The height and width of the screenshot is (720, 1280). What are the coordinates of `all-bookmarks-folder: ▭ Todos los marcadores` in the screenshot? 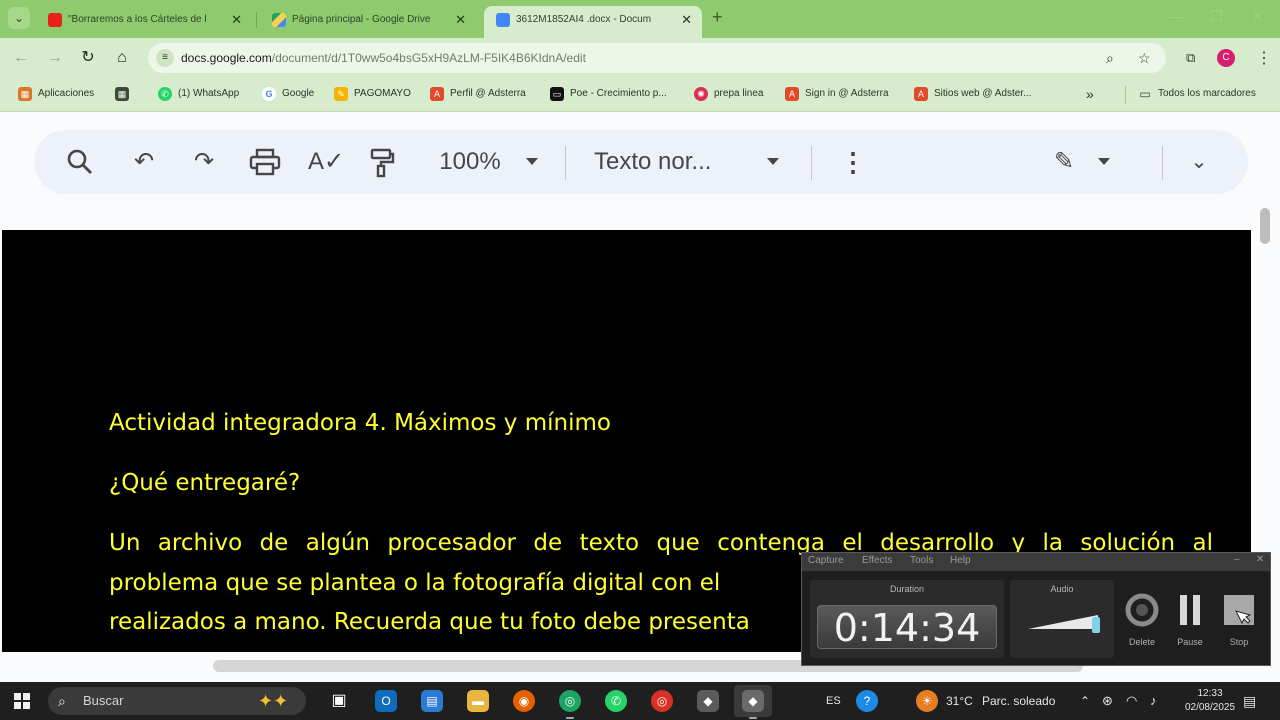 It's located at (1197, 94).